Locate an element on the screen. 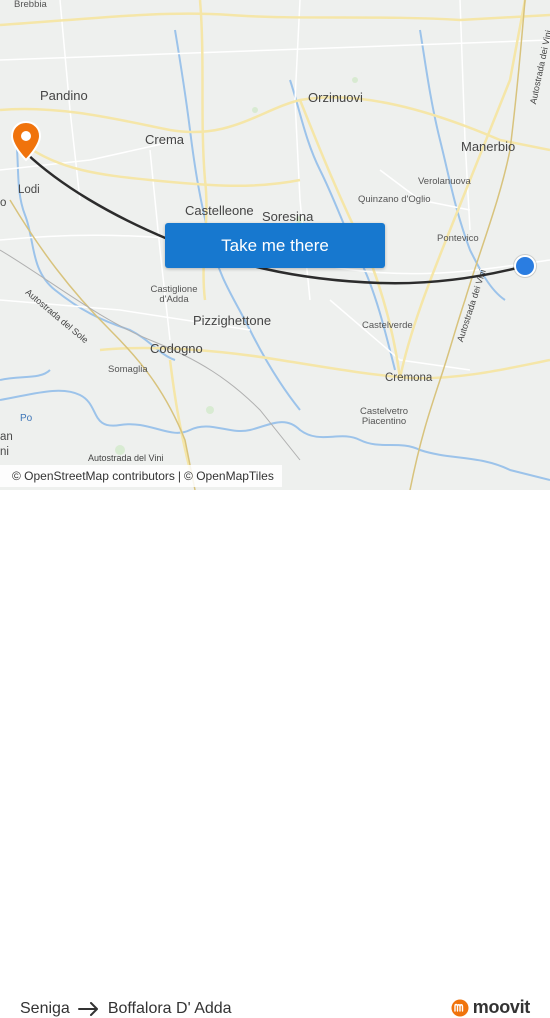  take-me-there-button: Take me there is located at coordinates (275, 245).